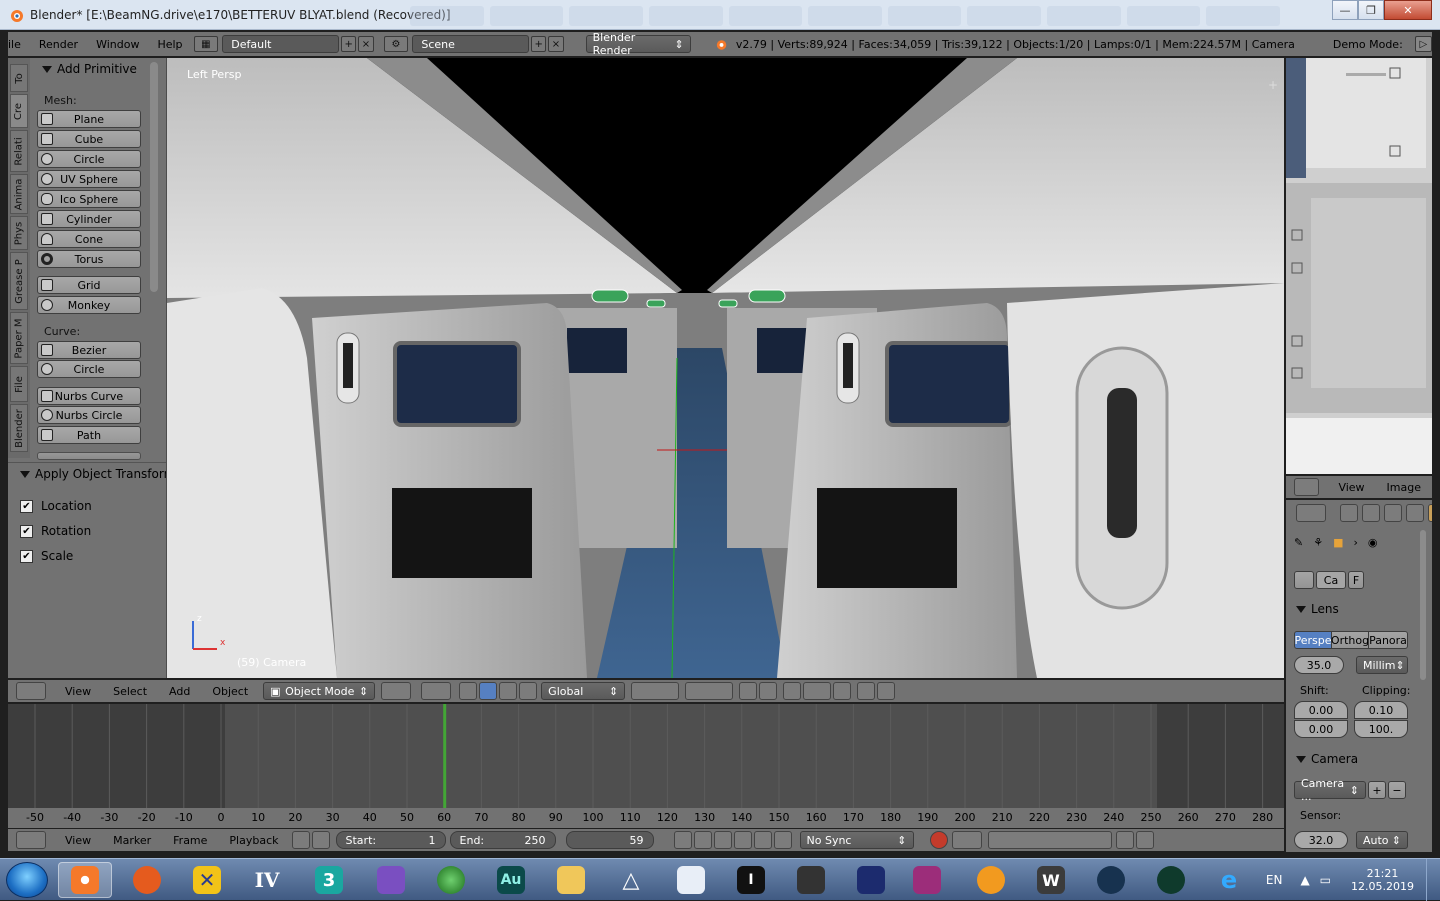 This screenshot has width=1440, height=901. Describe the element at coordinates (267, 880) in the screenshot. I see `taskbar-gta-iv: IV` at that location.